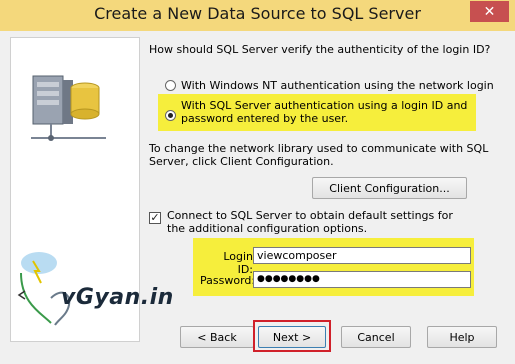 The width and height of the screenshot is (515, 364). What do you see at coordinates (376, 337) in the screenshot?
I see `cancel-button: Cancel` at bounding box center [376, 337].